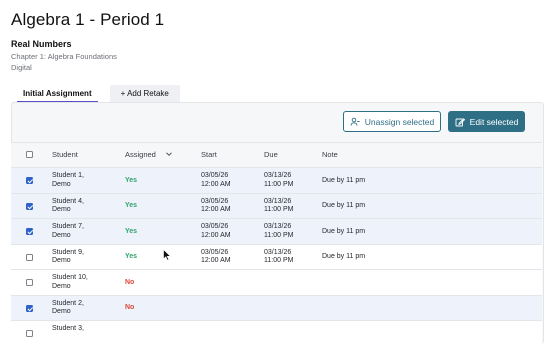 The height and width of the screenshot is (347, 550). Describe the element at coordinates (167, 257) in the screenshot. I see `mouse-cursor-icon` at that location.